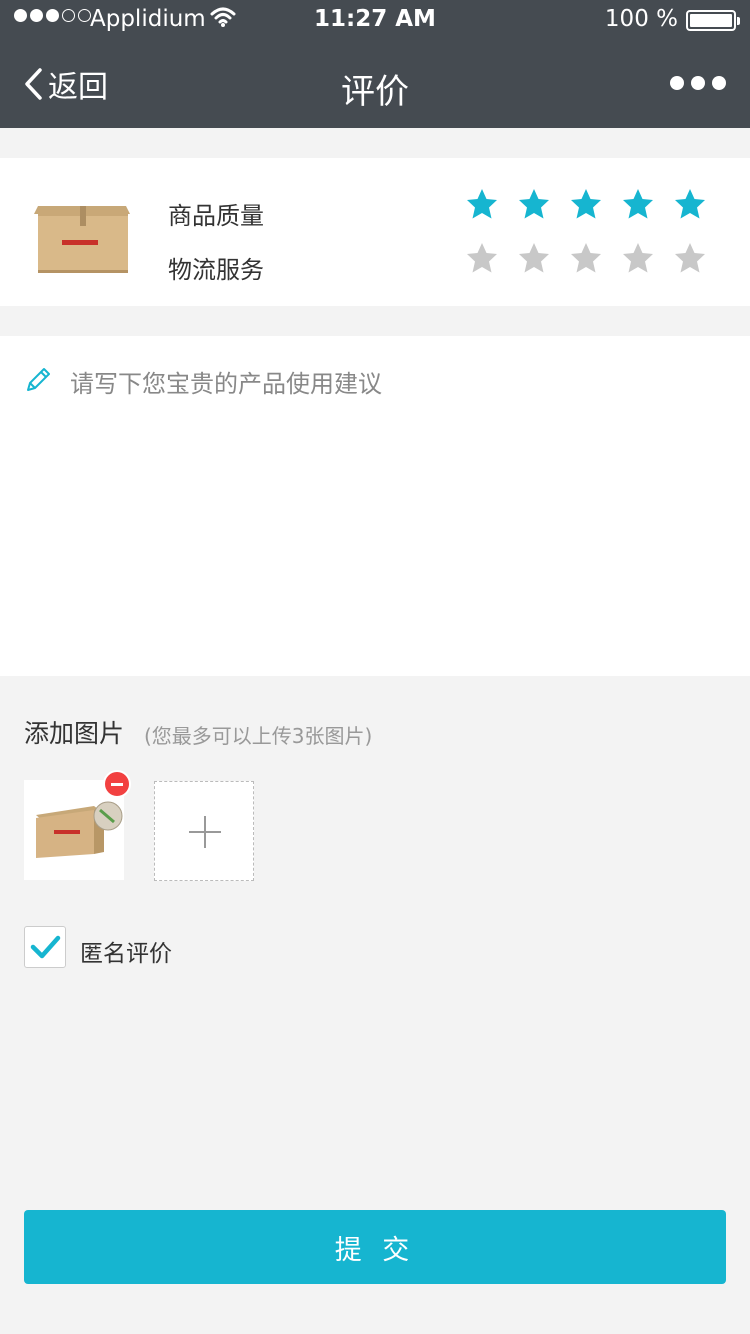 The height and width of the screenshot is (1334, 750). Describe the element at coordinates (204, 831) in the screenshot. I see `add-image-button` at that location.